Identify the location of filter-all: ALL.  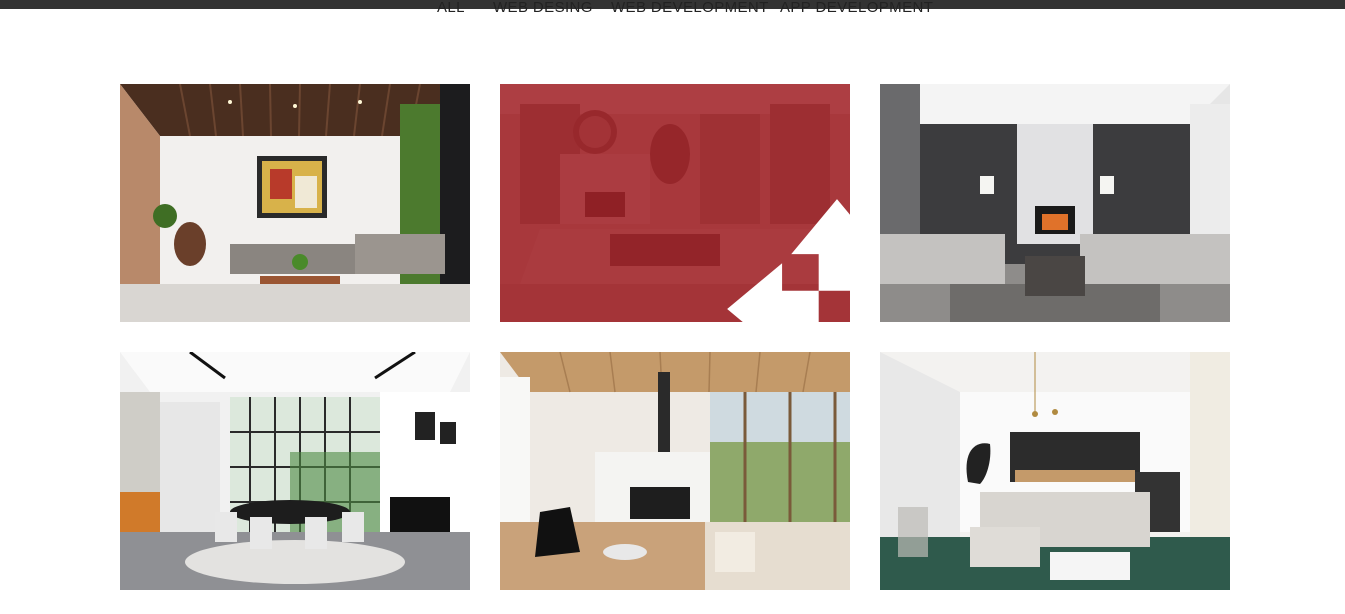
(451, 8).